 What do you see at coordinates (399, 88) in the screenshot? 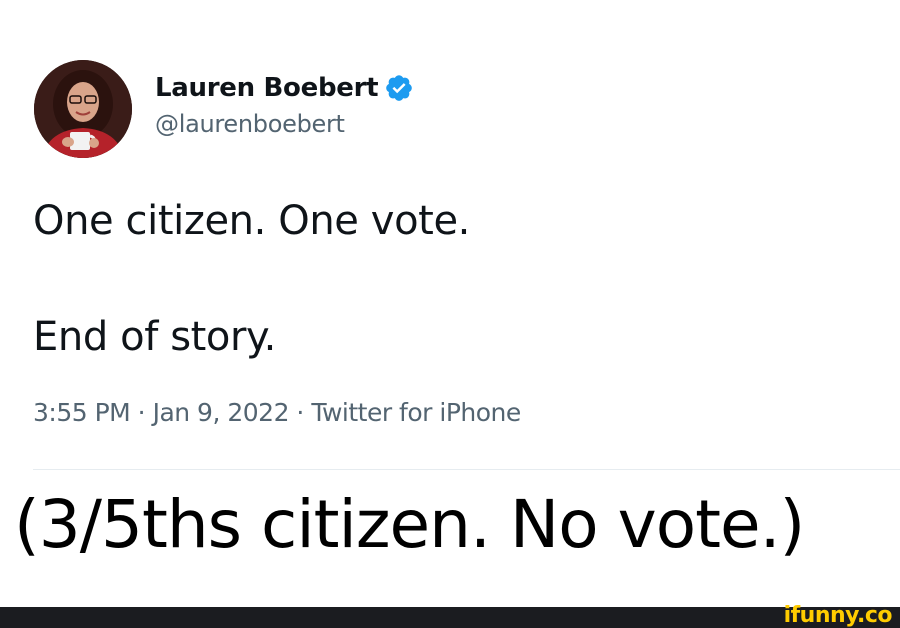
I see `verified-badge-icon` at bounding box center [399, 88].